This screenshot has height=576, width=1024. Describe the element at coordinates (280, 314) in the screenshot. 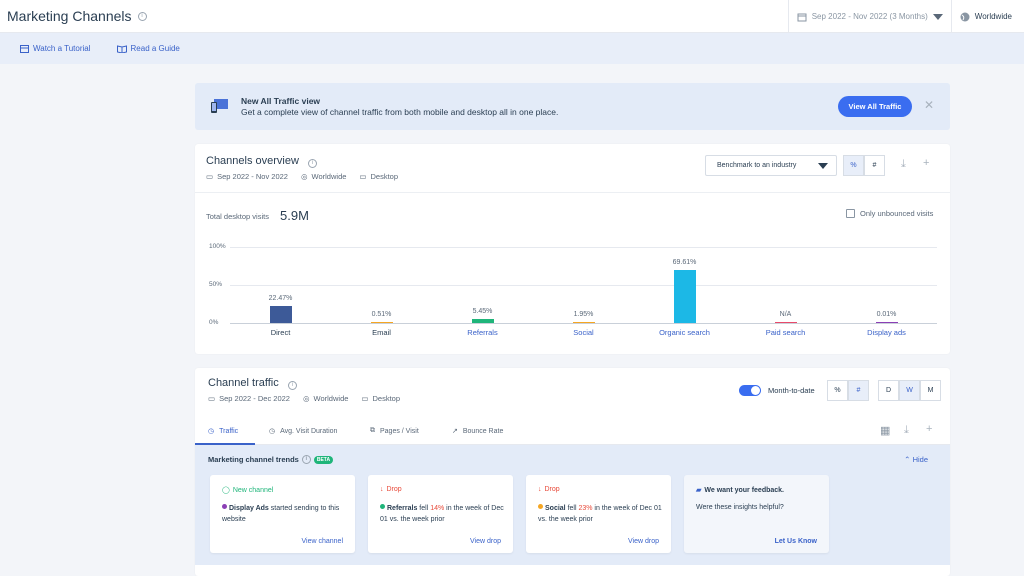

I see `bar-direct` at that location.